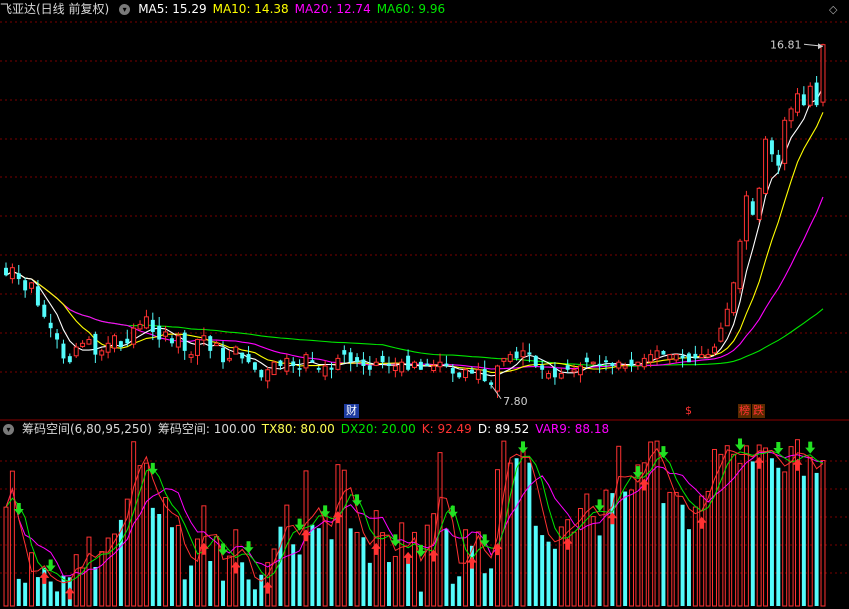 The width and height of the screenshot is (849, 609). What do you see at coordinates (351, 411) in the screenshot?
I see `finance-marker: 财` at bounding box center [351, 411].